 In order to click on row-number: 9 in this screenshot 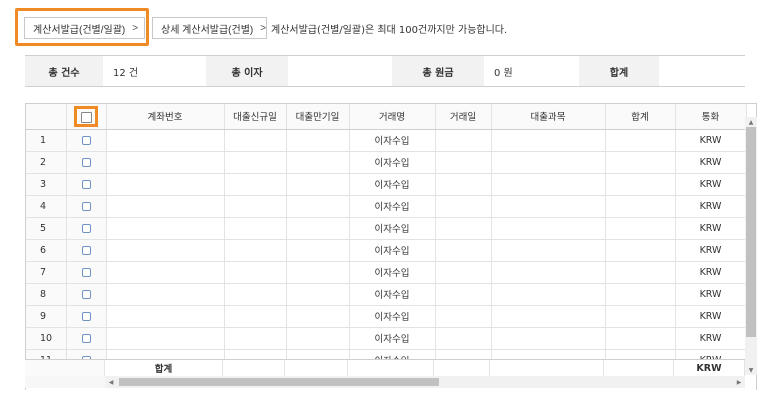, I will do `click(46, 316)`.